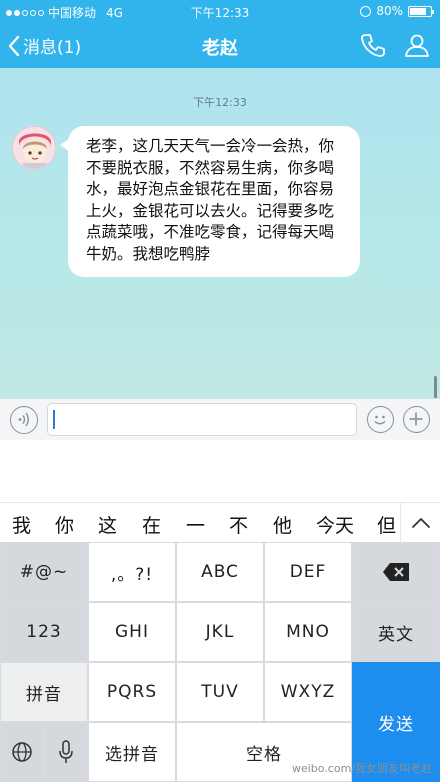 The width and height of the screenshot is (440, 782). Describe the element at coordinates (386, 524) in the screenshot. I see `candidate-word: 但` at that location.